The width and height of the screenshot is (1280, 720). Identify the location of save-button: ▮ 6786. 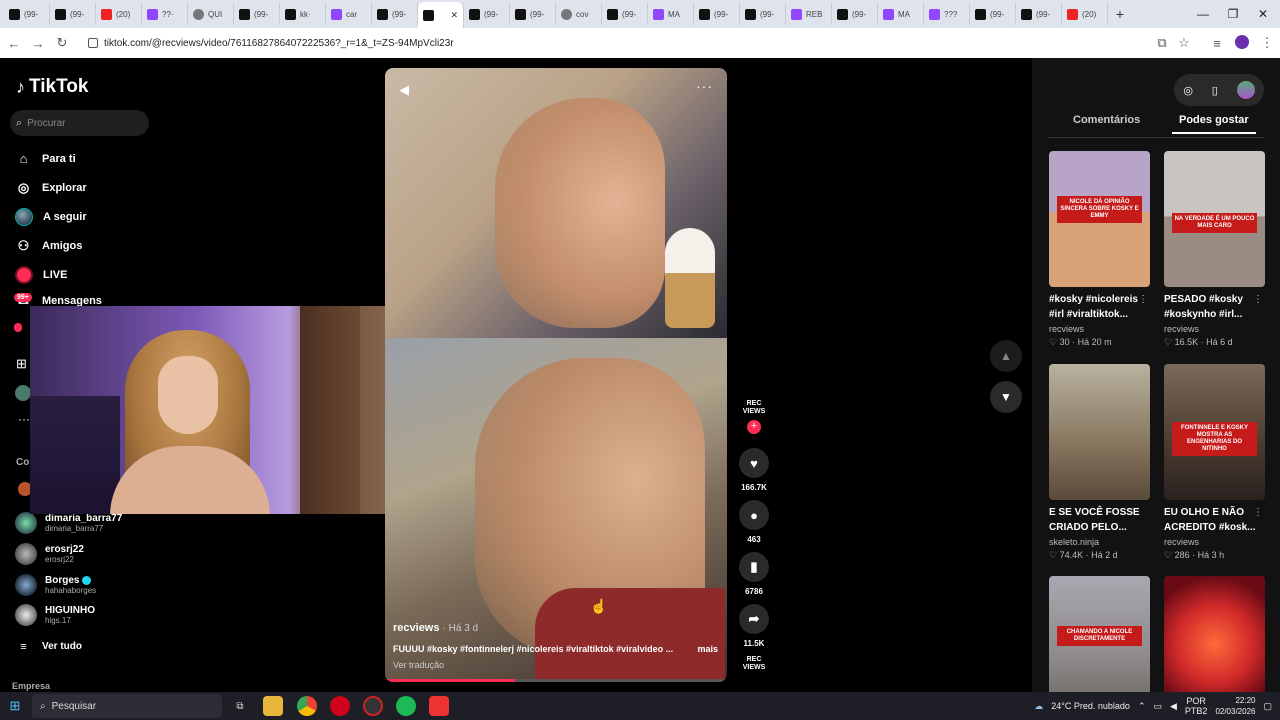
(754, 574).